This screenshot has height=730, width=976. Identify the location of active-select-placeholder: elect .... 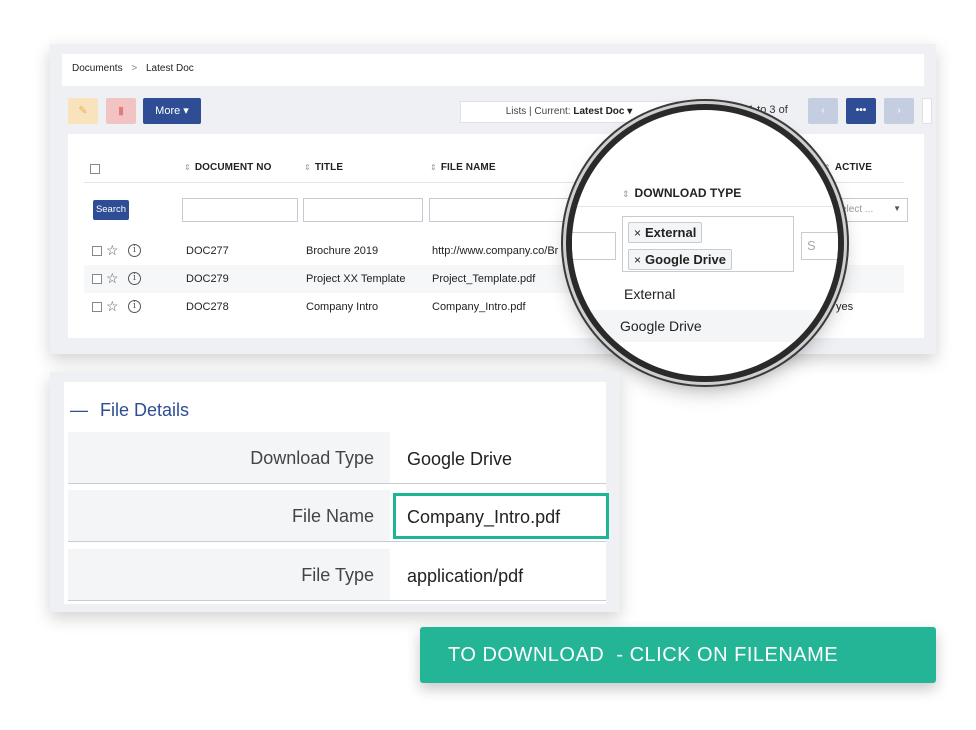
(857, 209).